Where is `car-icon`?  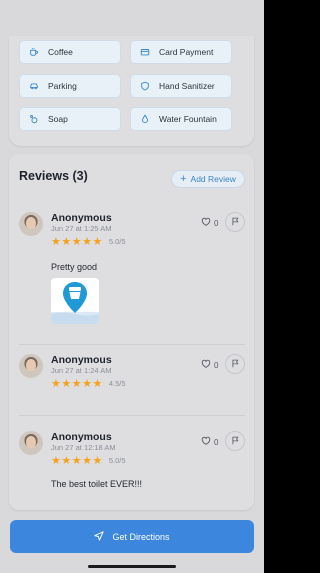
car-icon is located at coordinates (34, 86).